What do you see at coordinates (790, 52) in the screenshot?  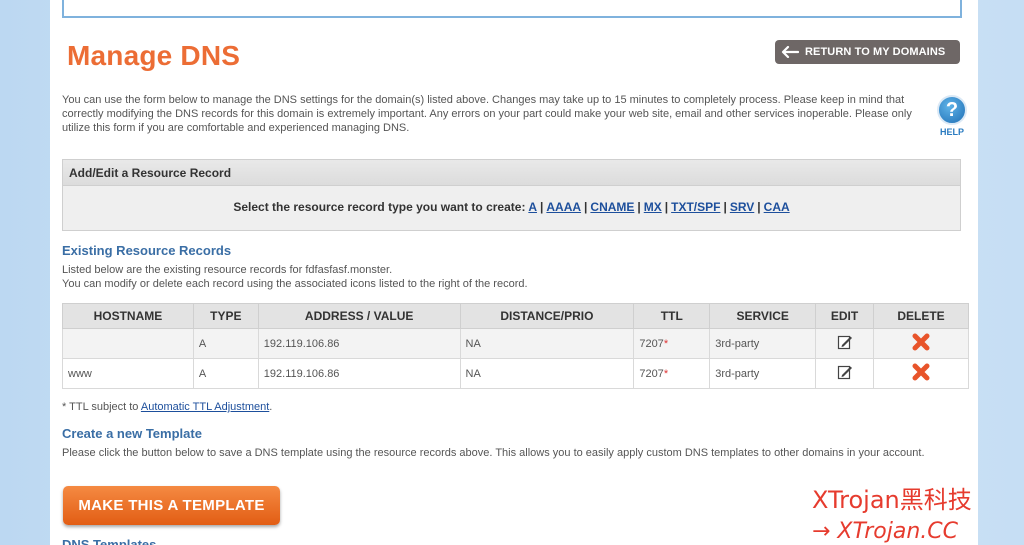 I see `arrow-left-icon` at bounding box center [790, 52].